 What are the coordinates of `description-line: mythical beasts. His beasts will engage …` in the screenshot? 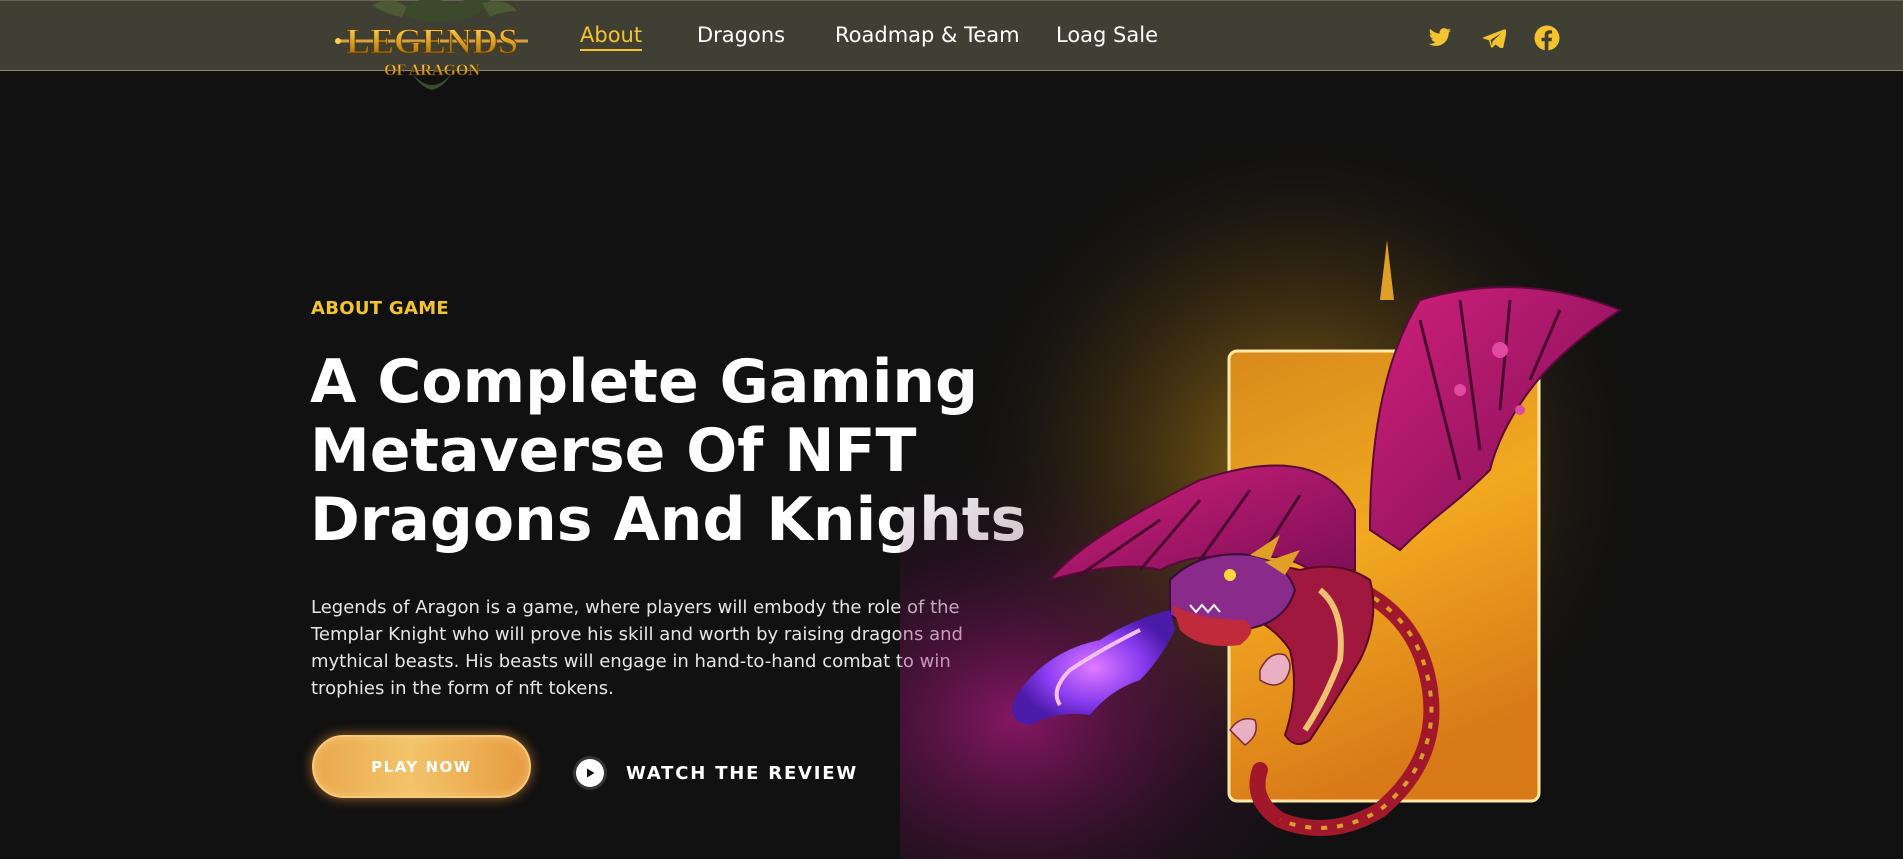 It's located at (631, 661).